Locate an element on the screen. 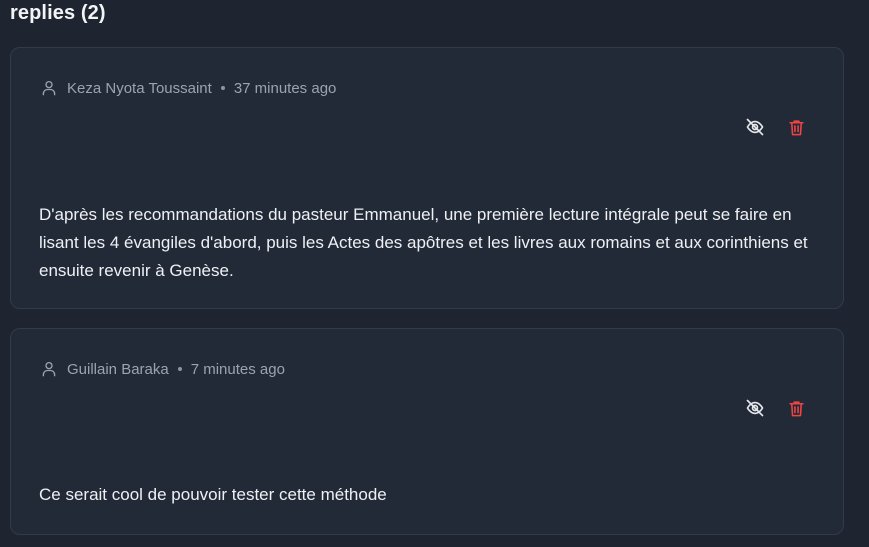  reply-author: Guillain Baraka is located at coordinates (118, 369).